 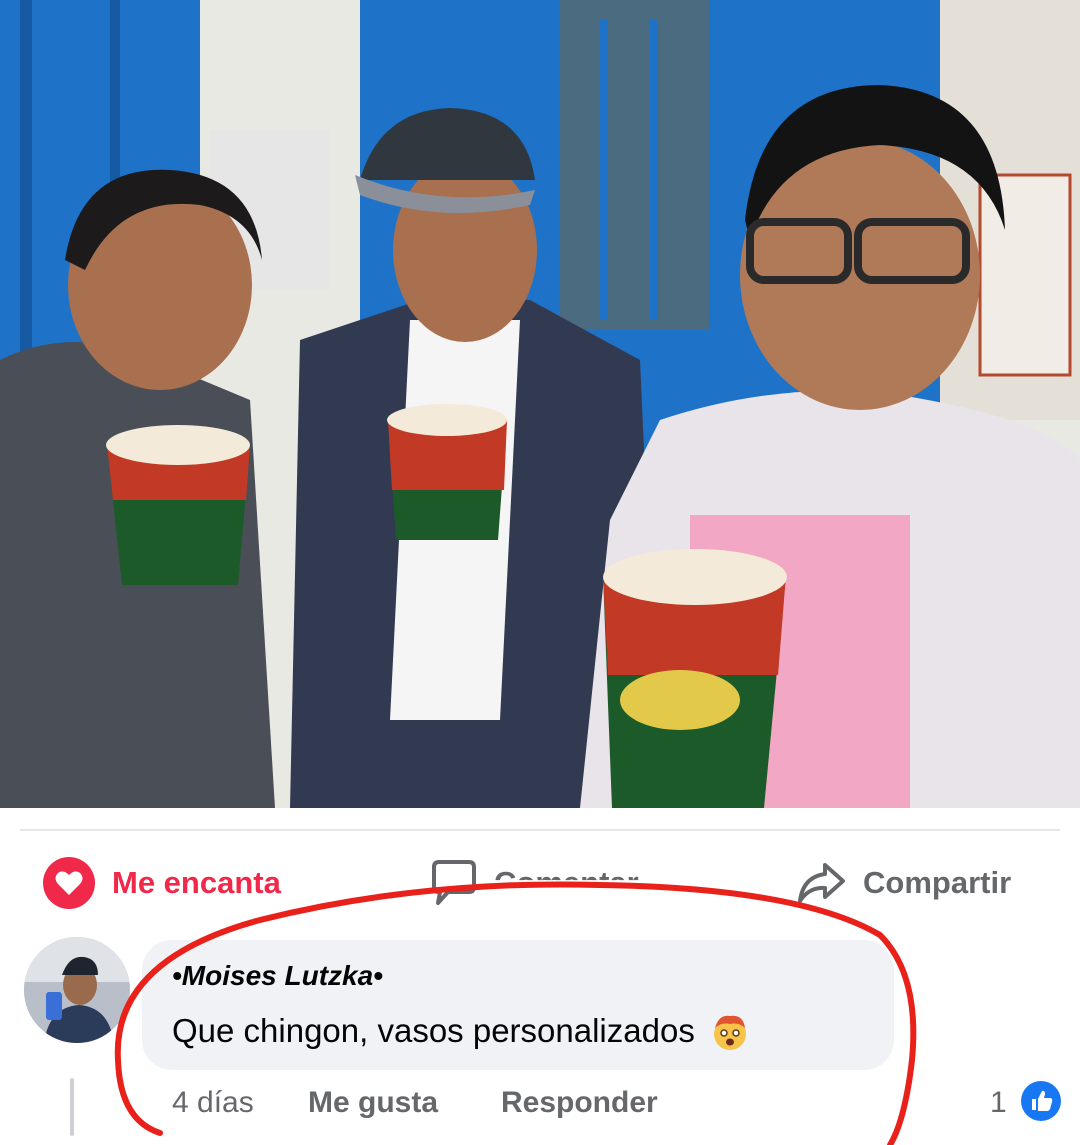 I want to click on comment-text: Que chingon, vasos personalizados, so click(x=433, y=1030).